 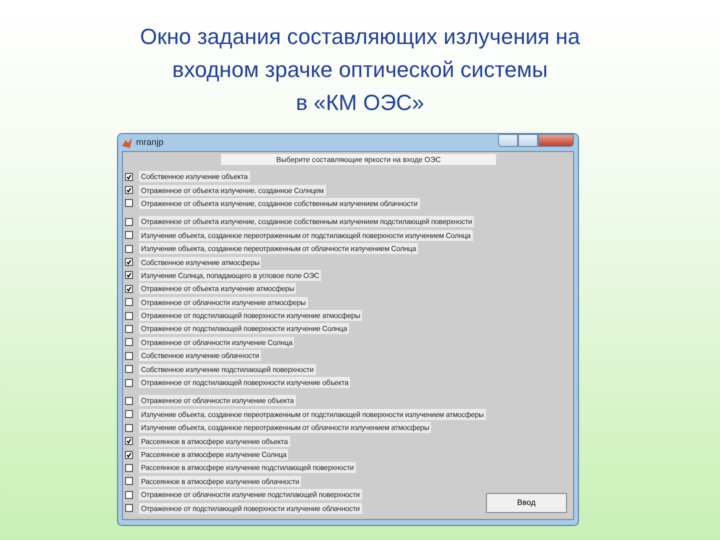 I want to click on minimize-button, so click(x=508, y=140).